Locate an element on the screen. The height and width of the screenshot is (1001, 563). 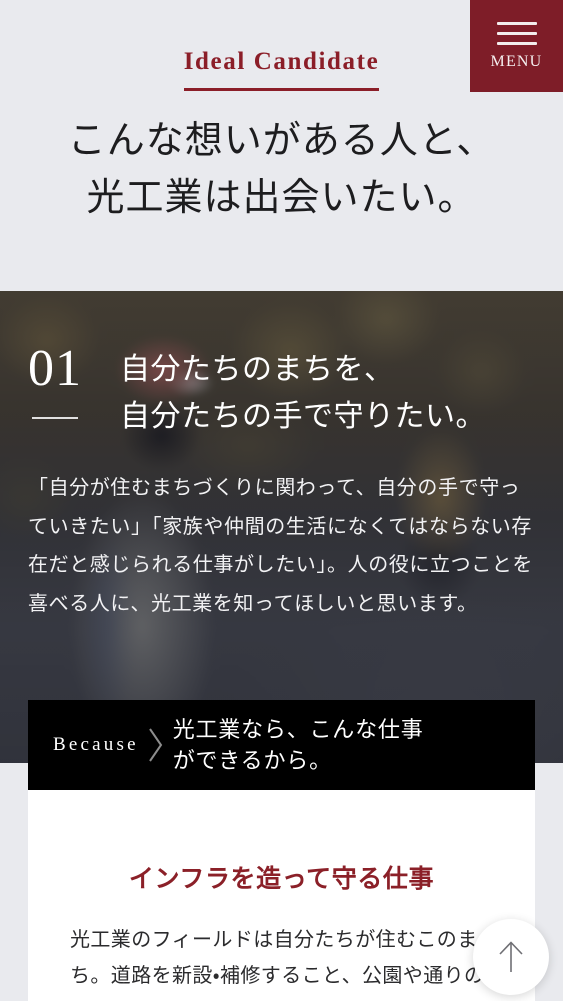
arrow-up-icon is located at coordinates (511, 956).